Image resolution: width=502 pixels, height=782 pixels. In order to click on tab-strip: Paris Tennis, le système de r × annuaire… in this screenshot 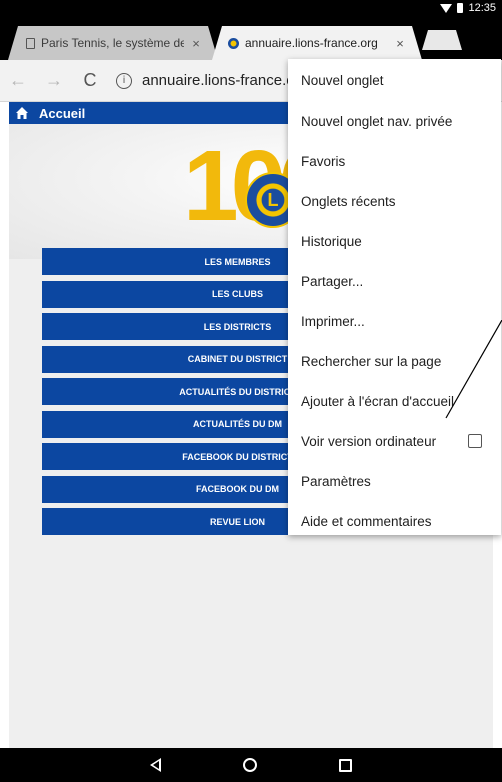, I will do `click(251, 39)`.